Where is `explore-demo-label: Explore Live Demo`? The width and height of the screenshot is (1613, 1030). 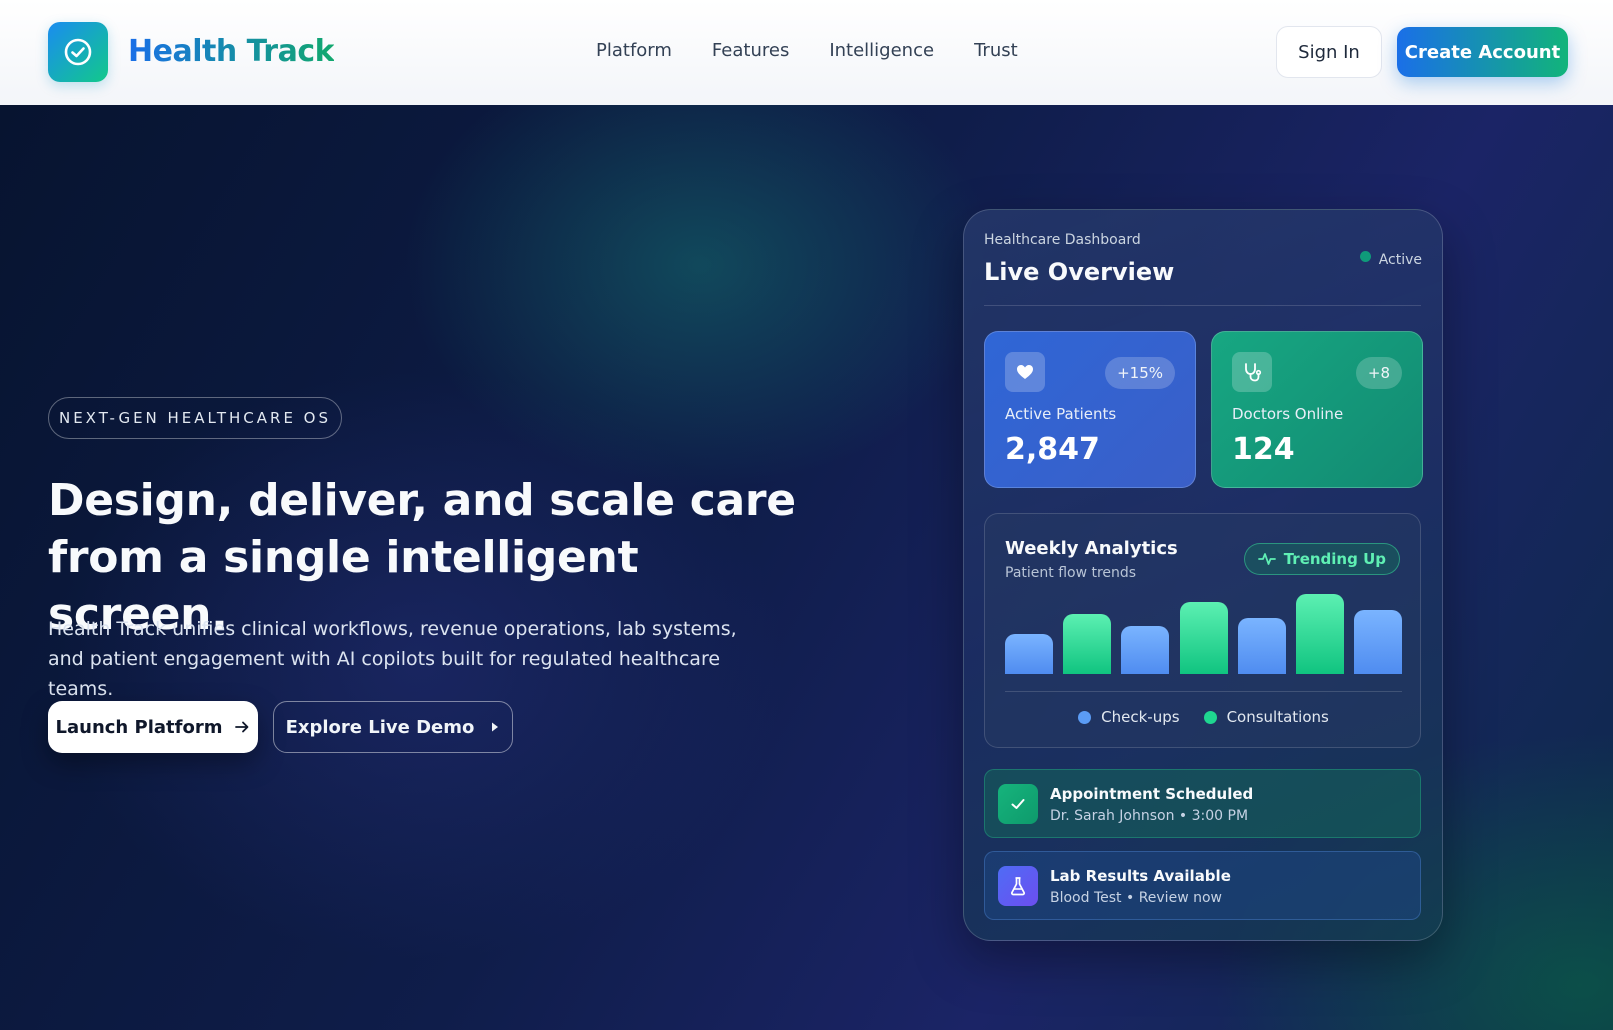
explore-demo-label: Explore Live Demo is located at coordinates (380, 727).